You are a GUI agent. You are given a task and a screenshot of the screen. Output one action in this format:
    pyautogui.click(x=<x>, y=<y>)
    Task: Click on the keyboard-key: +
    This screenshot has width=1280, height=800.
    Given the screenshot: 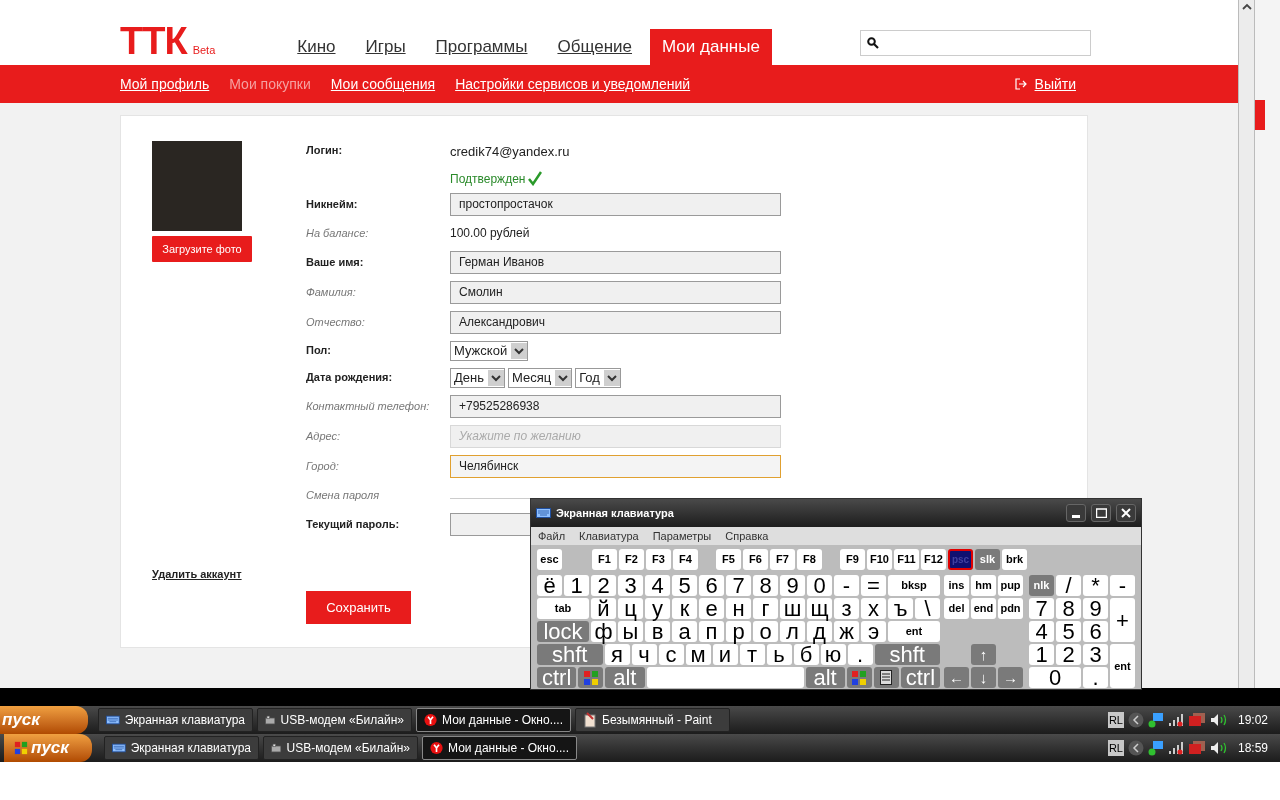 What is the action you would take?
    pyautogui.click(x=1122, y=620)
    